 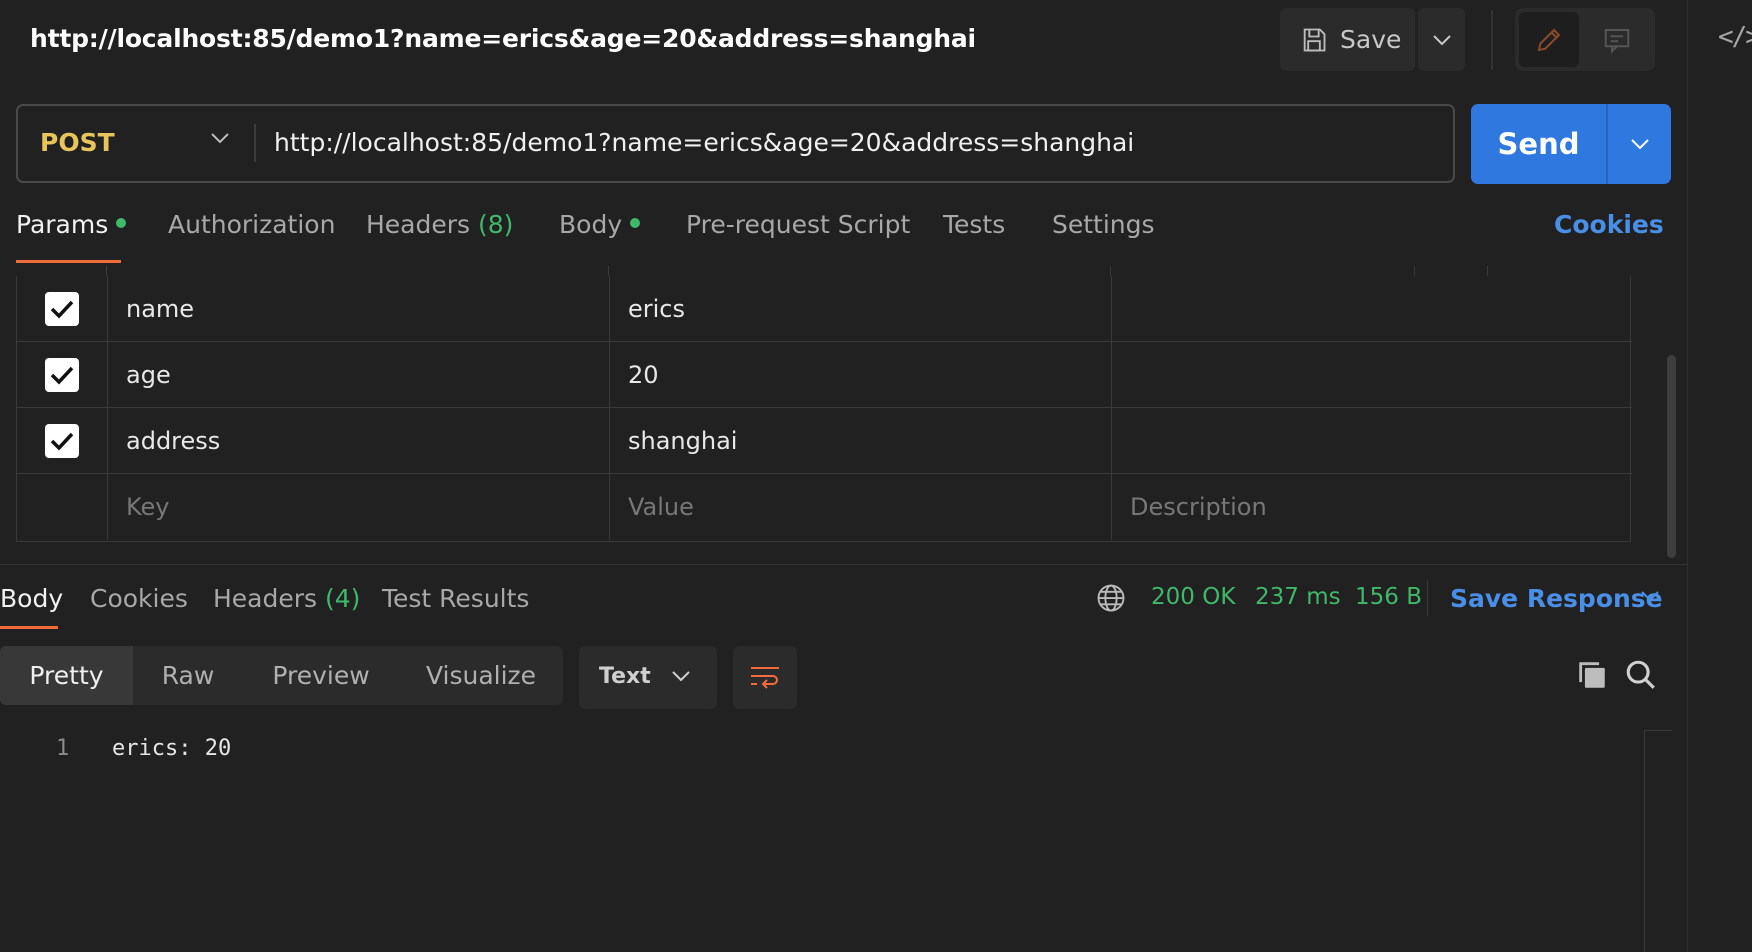 What do you see at coordinates (798, 224) in the screenshot?
I see `tab-prerequest-script: Pre-request Script` at bounding box center [798, 224].